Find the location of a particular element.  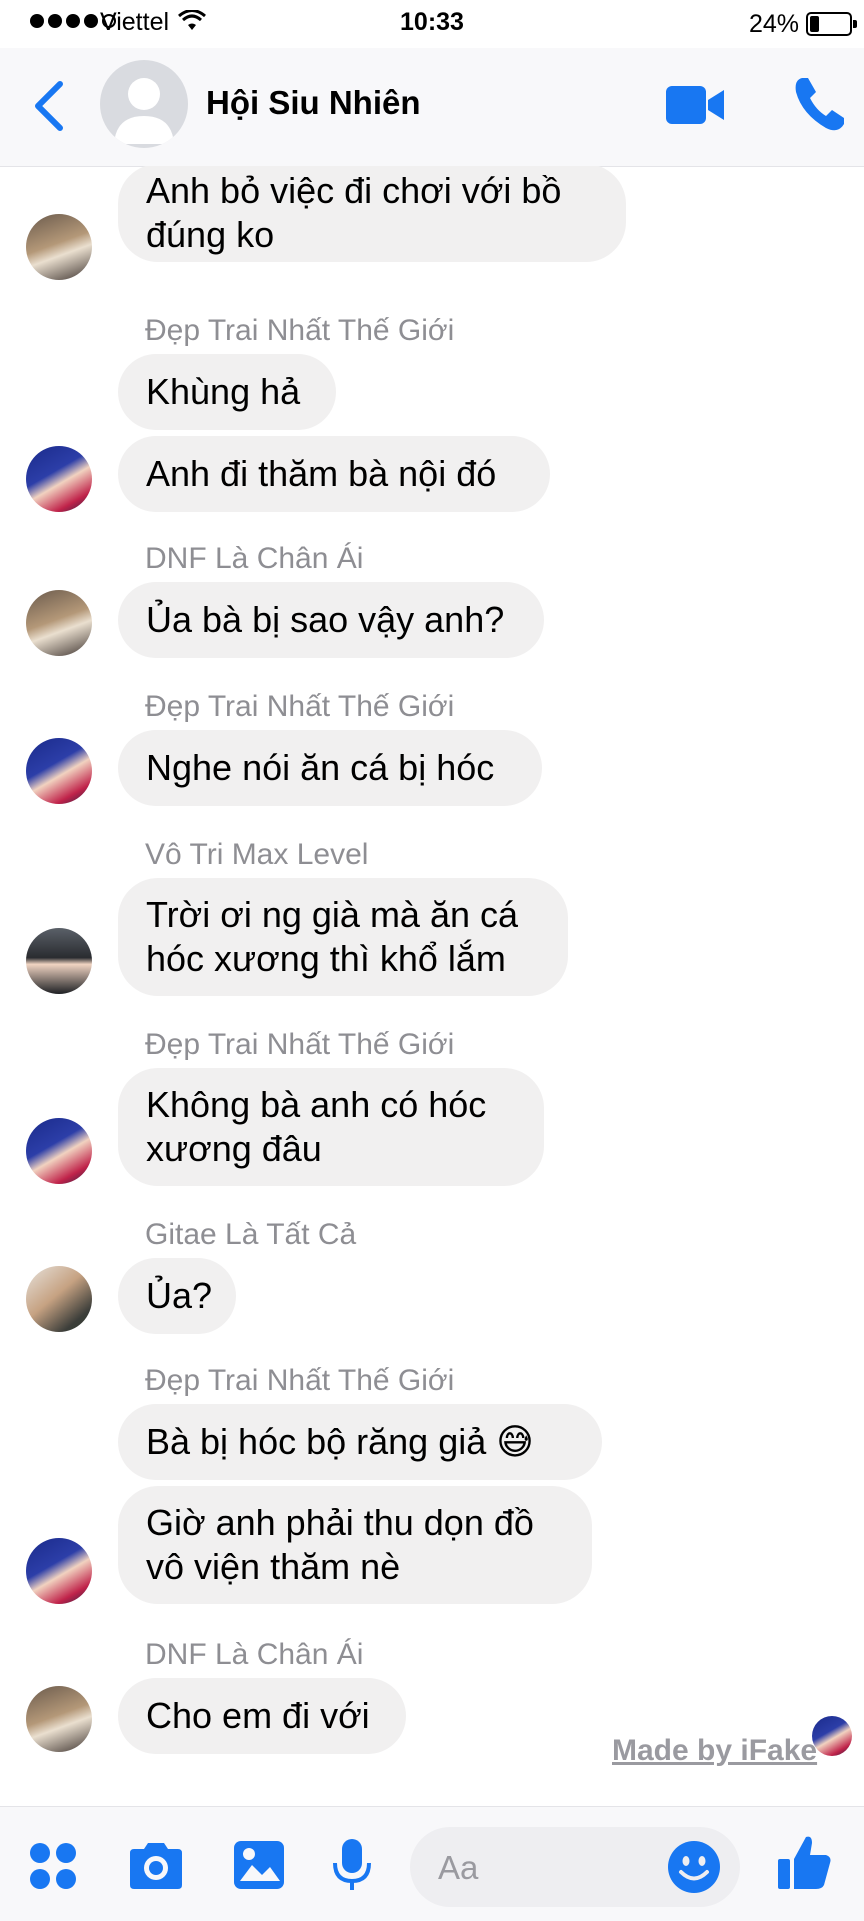

conversation-title: Hội Siu Nhiên is located at coordinates (313, 103).